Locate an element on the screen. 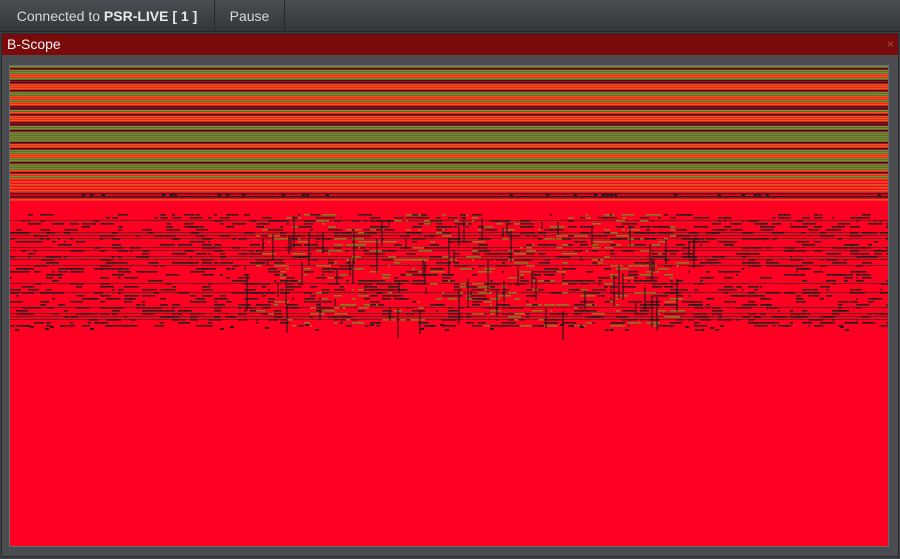 The height and width of the screenshot is (559, 900). close-icon: × is located at coordinates (890, 44).